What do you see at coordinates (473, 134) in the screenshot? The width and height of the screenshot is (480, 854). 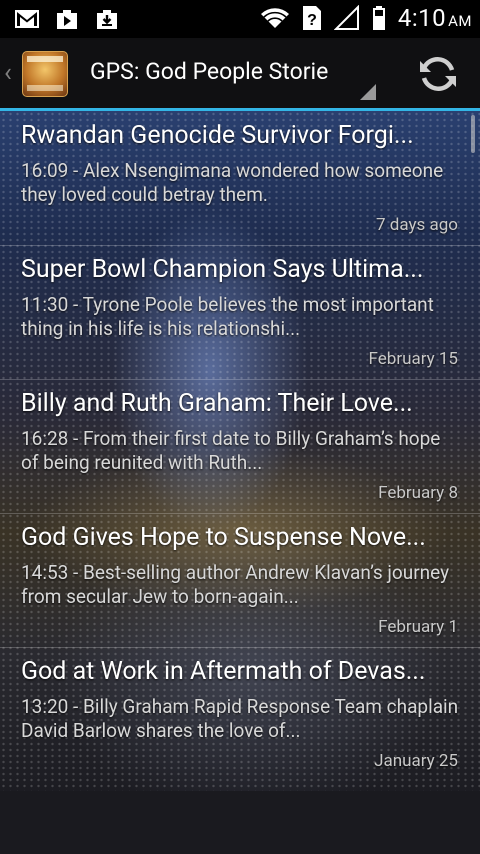 I see `list-scrollbar` at bounding box center [473, 134].